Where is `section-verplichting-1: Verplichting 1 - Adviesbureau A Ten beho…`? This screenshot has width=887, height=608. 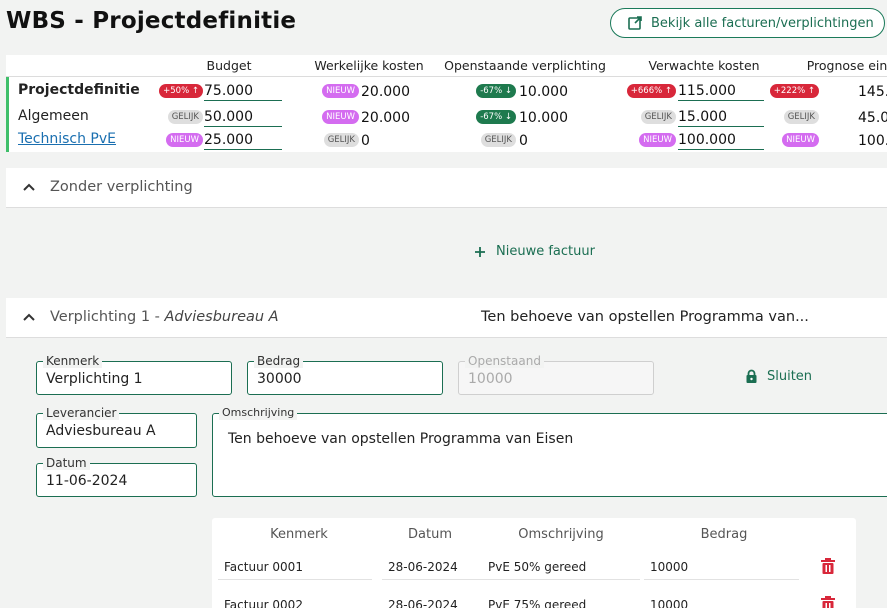
section-verplichting-1: Verplichting 1 - Adviesbureau A Ten beho… is located at coordinates (446, 318).